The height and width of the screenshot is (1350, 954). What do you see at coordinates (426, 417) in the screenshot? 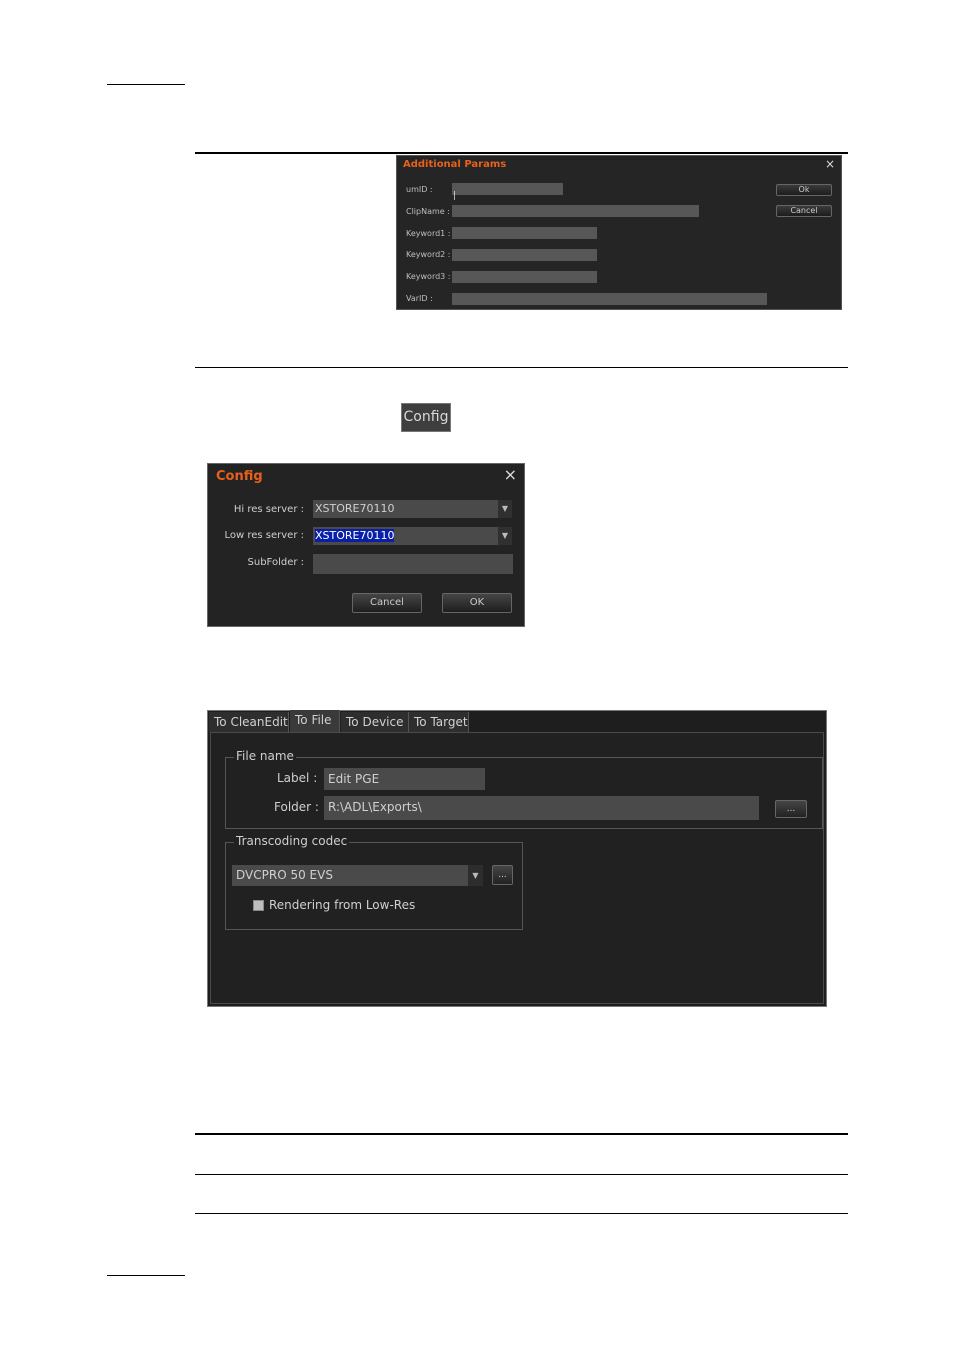
I see `config-button: Config` at bounding box center [426, 417].